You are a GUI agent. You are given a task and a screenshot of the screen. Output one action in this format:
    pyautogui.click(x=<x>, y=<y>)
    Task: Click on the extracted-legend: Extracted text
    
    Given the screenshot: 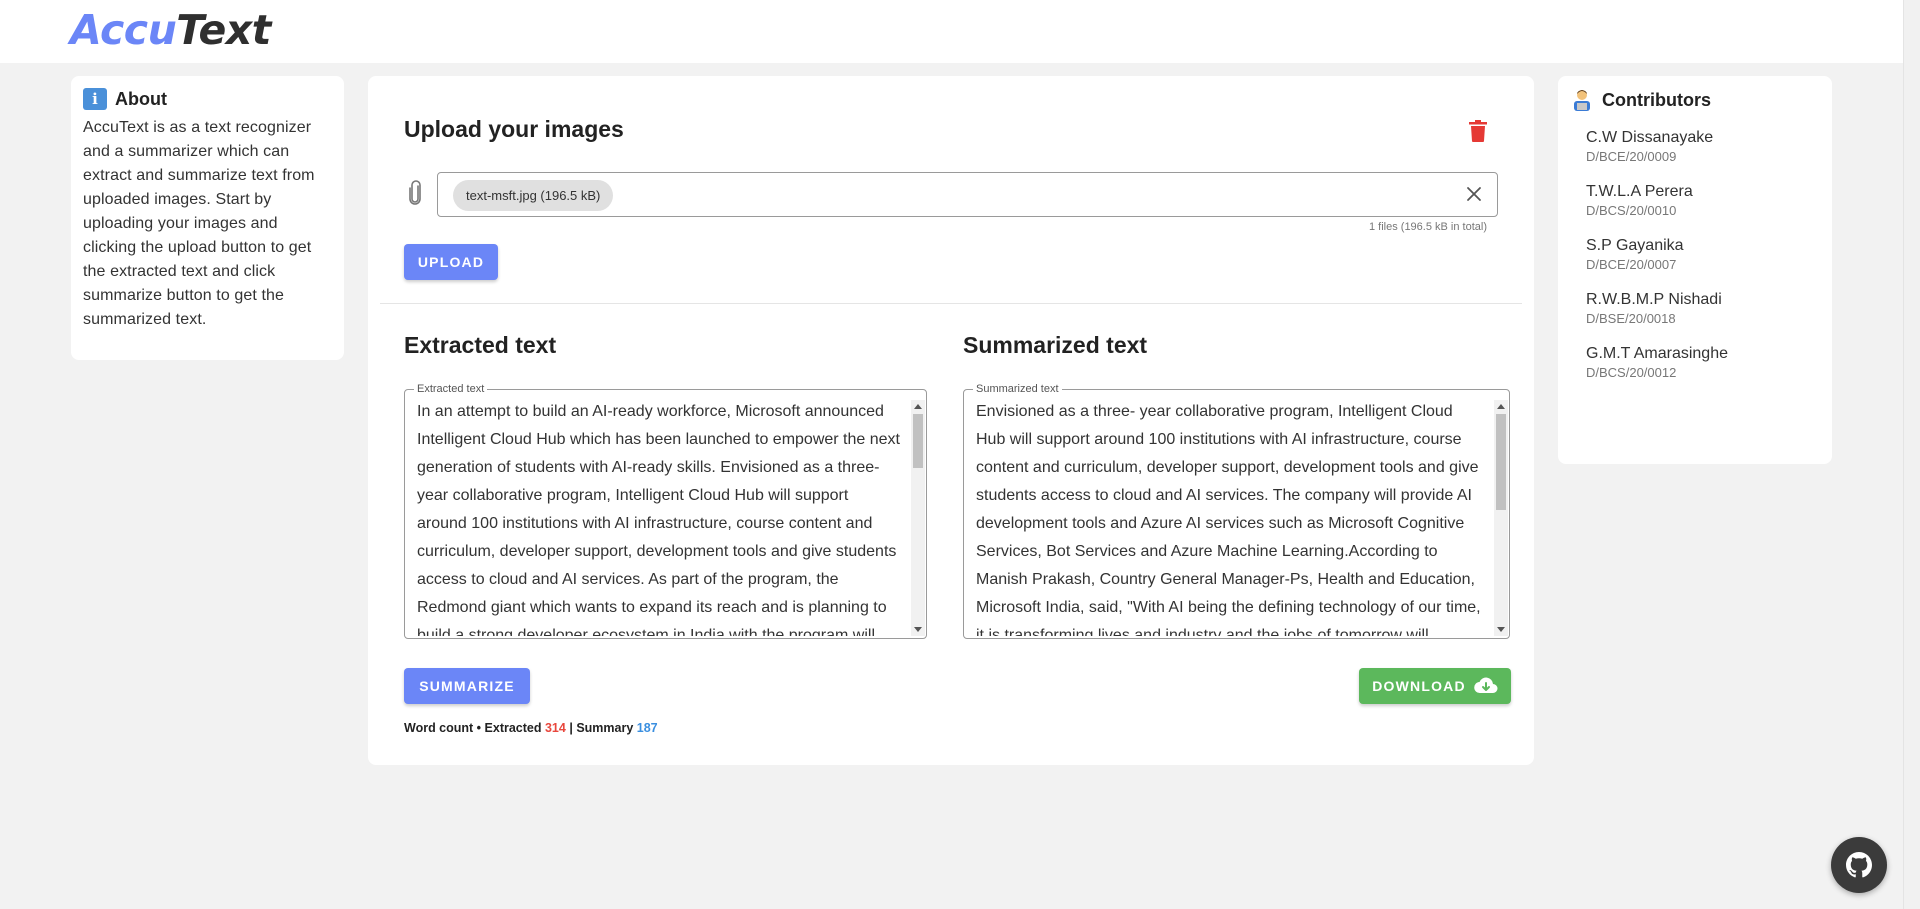 What is the action you would take?
    pyautogui.click(x=451, y=389)
    